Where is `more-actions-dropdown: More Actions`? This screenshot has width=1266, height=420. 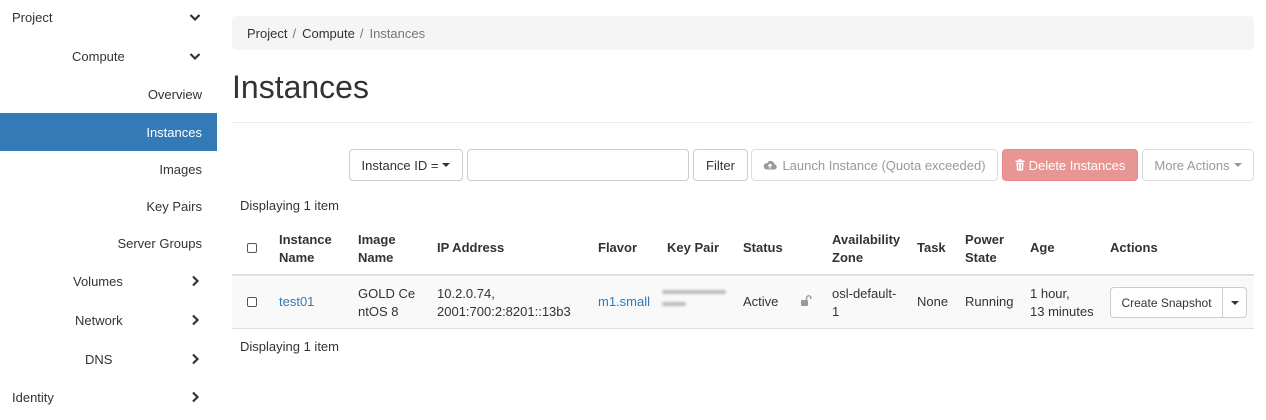 more-actions-dropdown: More Actions is located at coordinates (1198, 165).